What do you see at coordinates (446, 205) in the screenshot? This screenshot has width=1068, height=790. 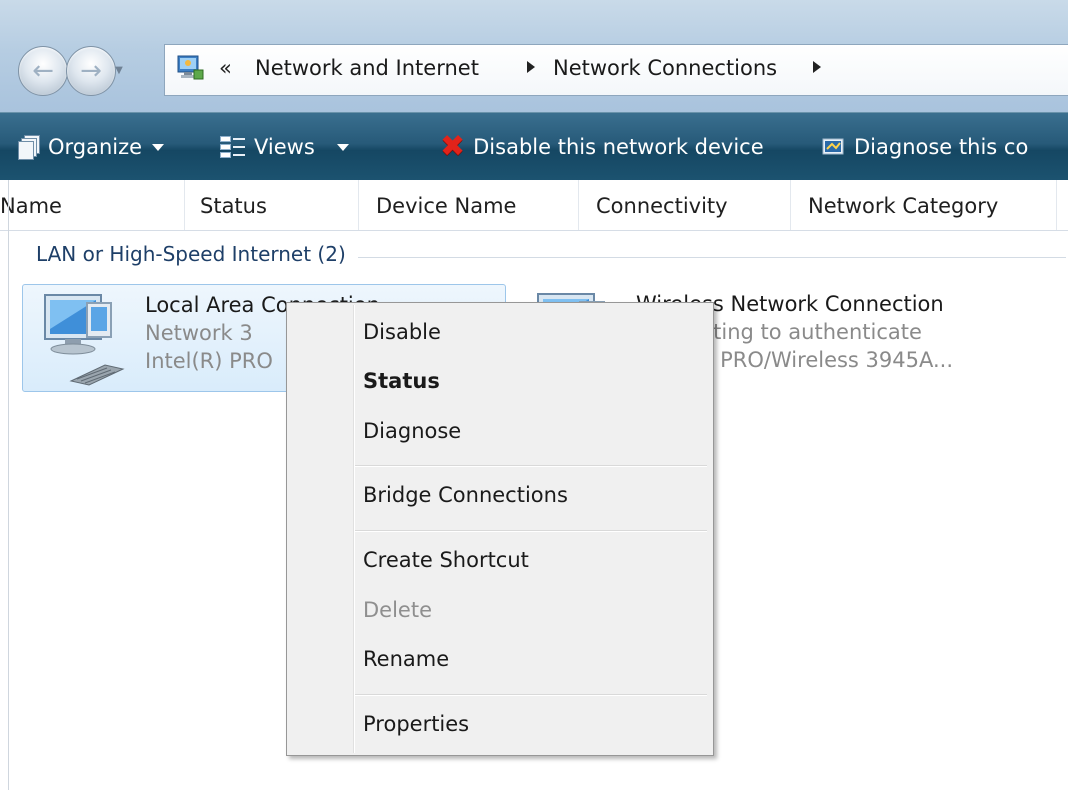 I see `column-header-device-name: Device Name` at bounding box center [446, 205].